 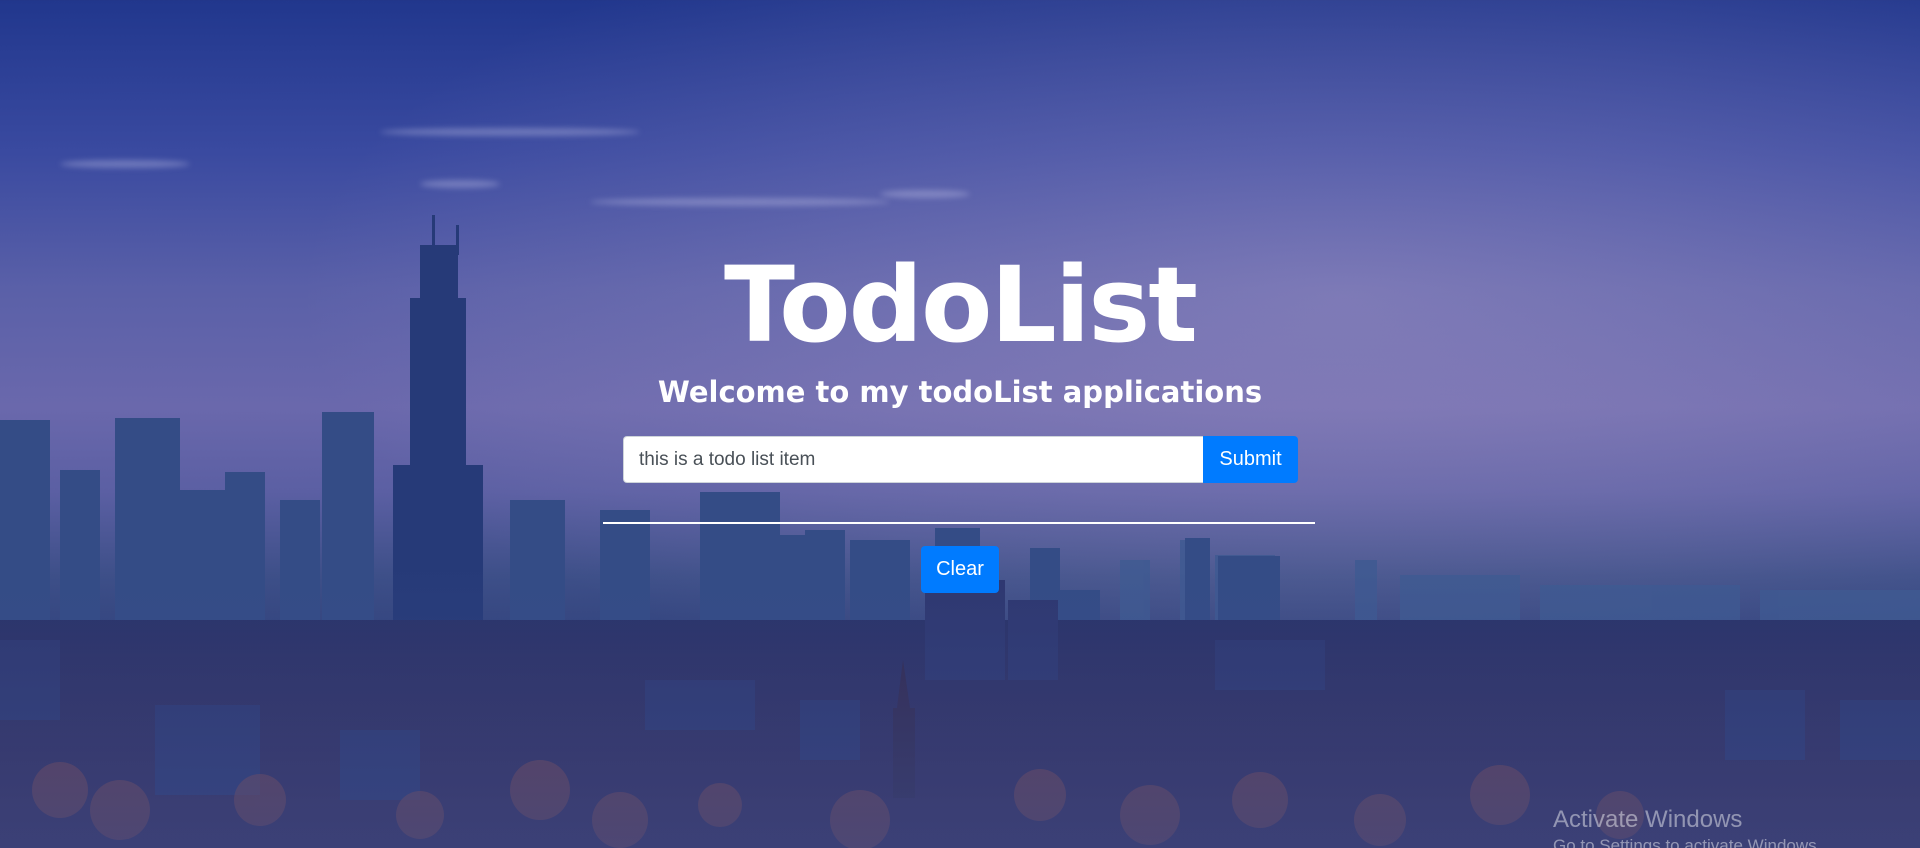 What do you see at coordinates (960, 392) in the screenshot?
I see `app-subtitle: Welcome to my todoList applications` at bounding box center [960, 392].